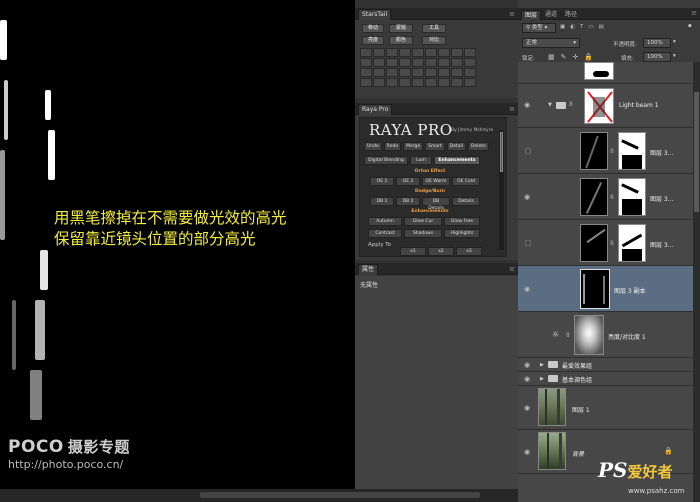 The height and width of the screenshot is (502, 700). I want to click on details-button: Details, so click(466, 201).